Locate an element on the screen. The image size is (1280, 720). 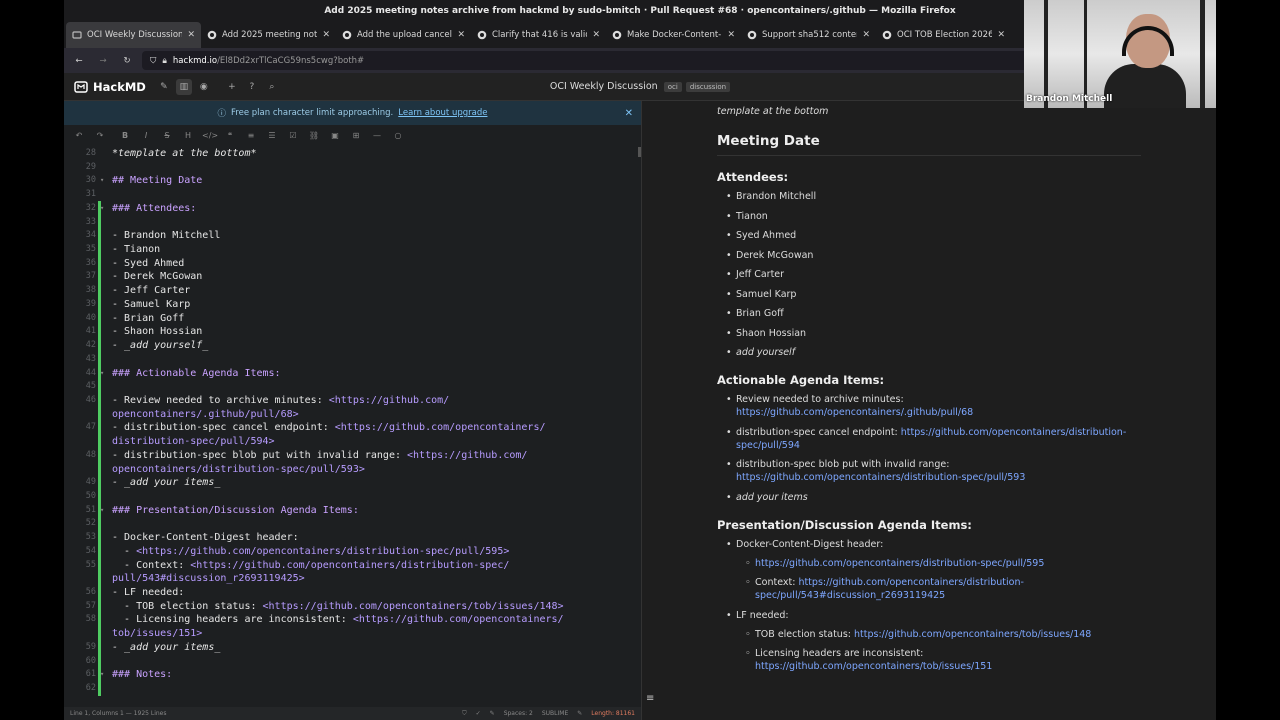
wrench-icon: ✎ is located at coordinates (579, 714).